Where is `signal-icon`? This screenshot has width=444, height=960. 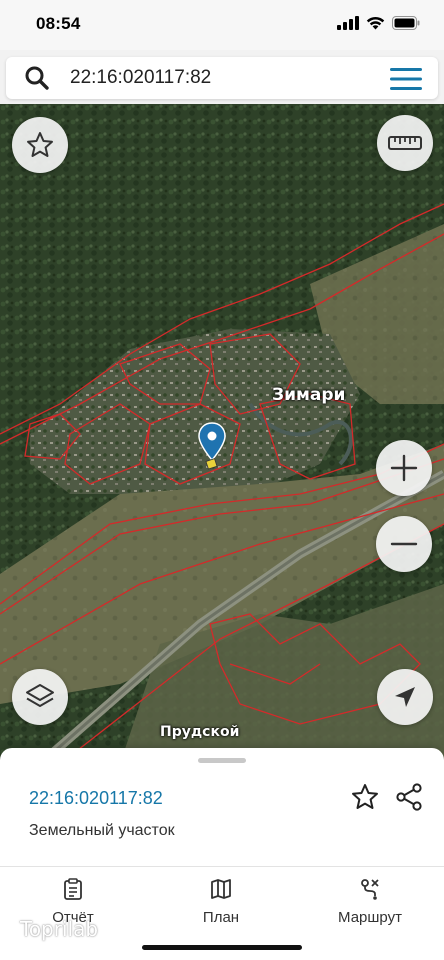 signal-icon is located at coordinates (348, 23).